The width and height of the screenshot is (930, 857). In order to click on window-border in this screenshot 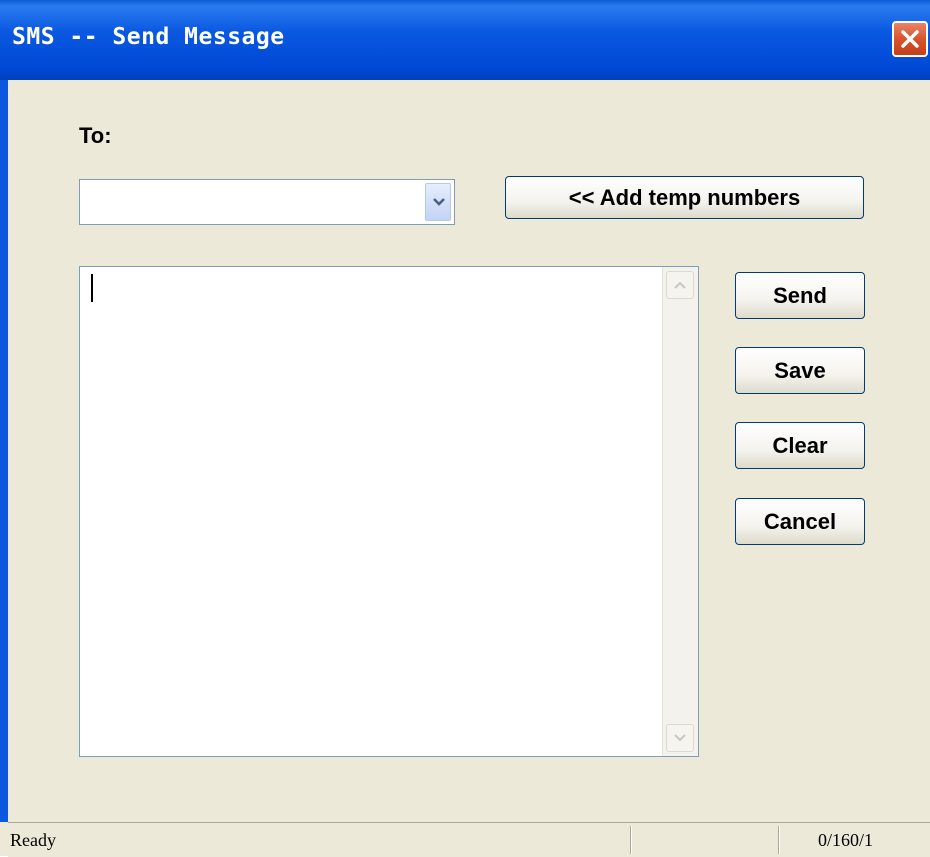, I will do `click(4, 451)`.